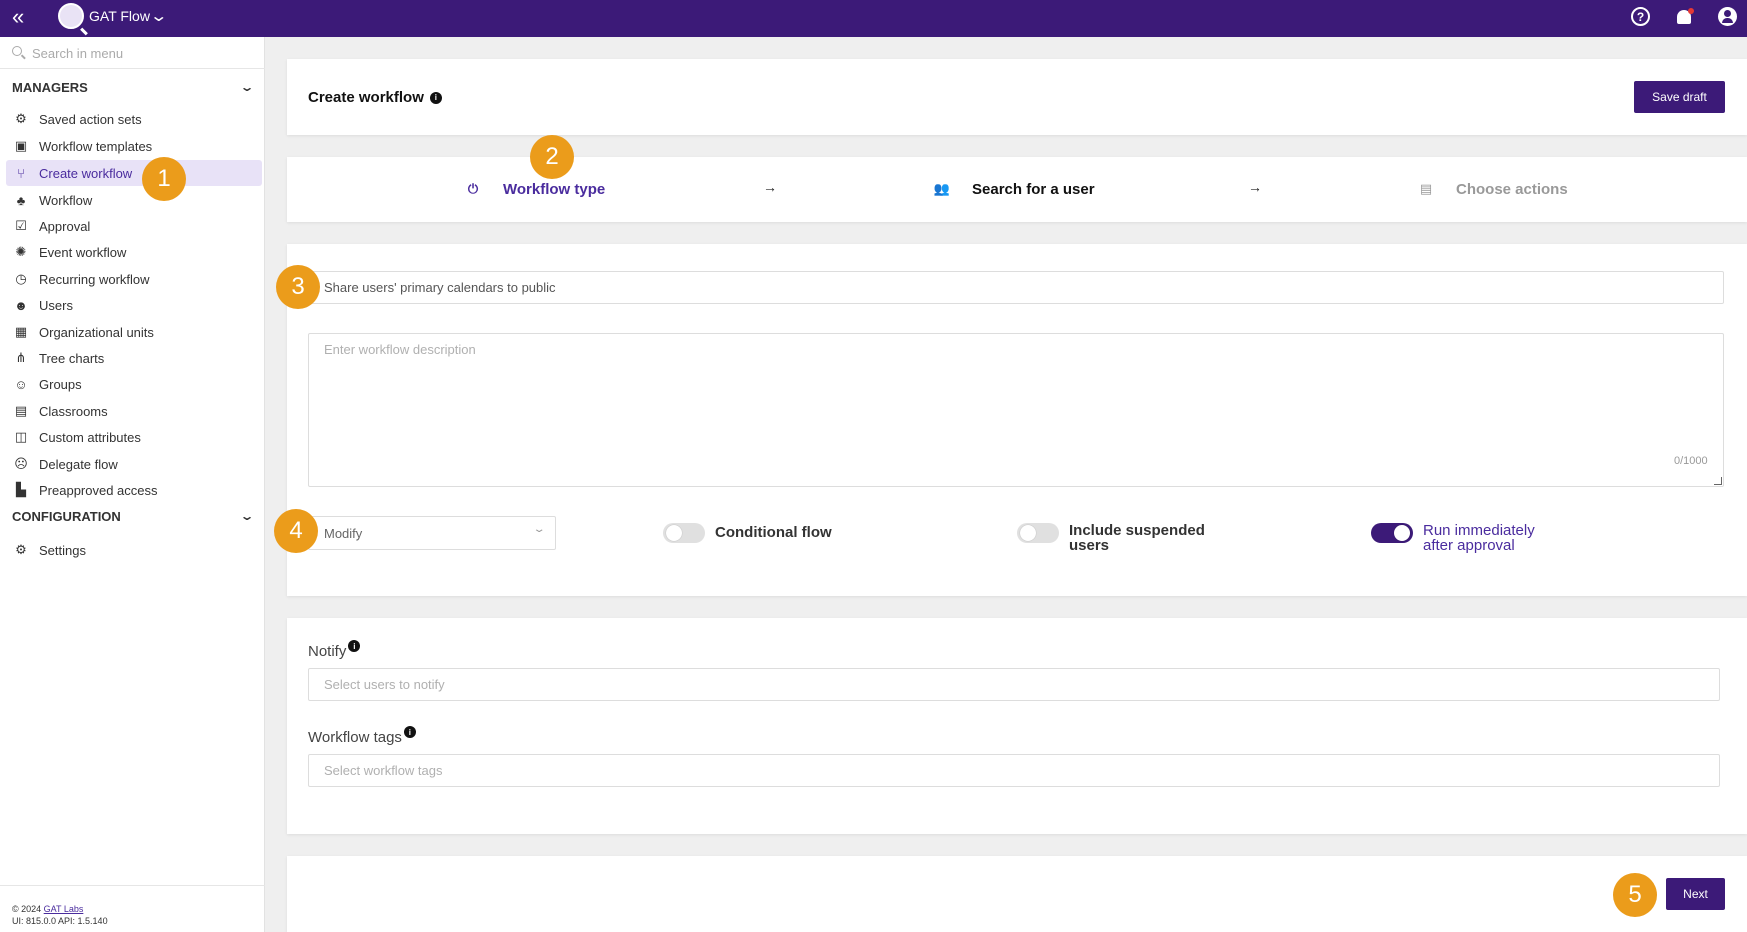  Describe the element at coordinates (432, 533) in the screenshot. I see `workflow-type-select: Modify ⌄` at that location.